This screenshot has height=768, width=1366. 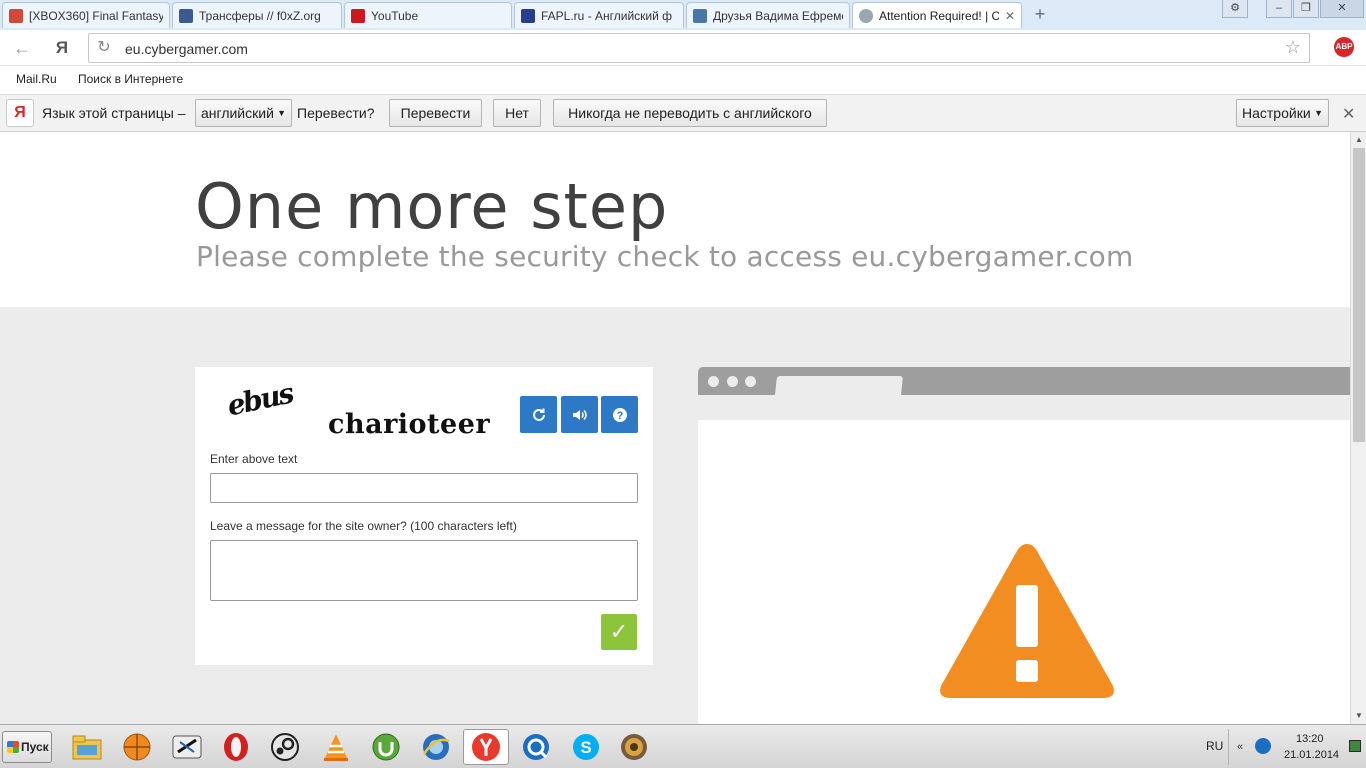 I want to click on enter-text-label: Enter above text, so click(x=254, y=459).